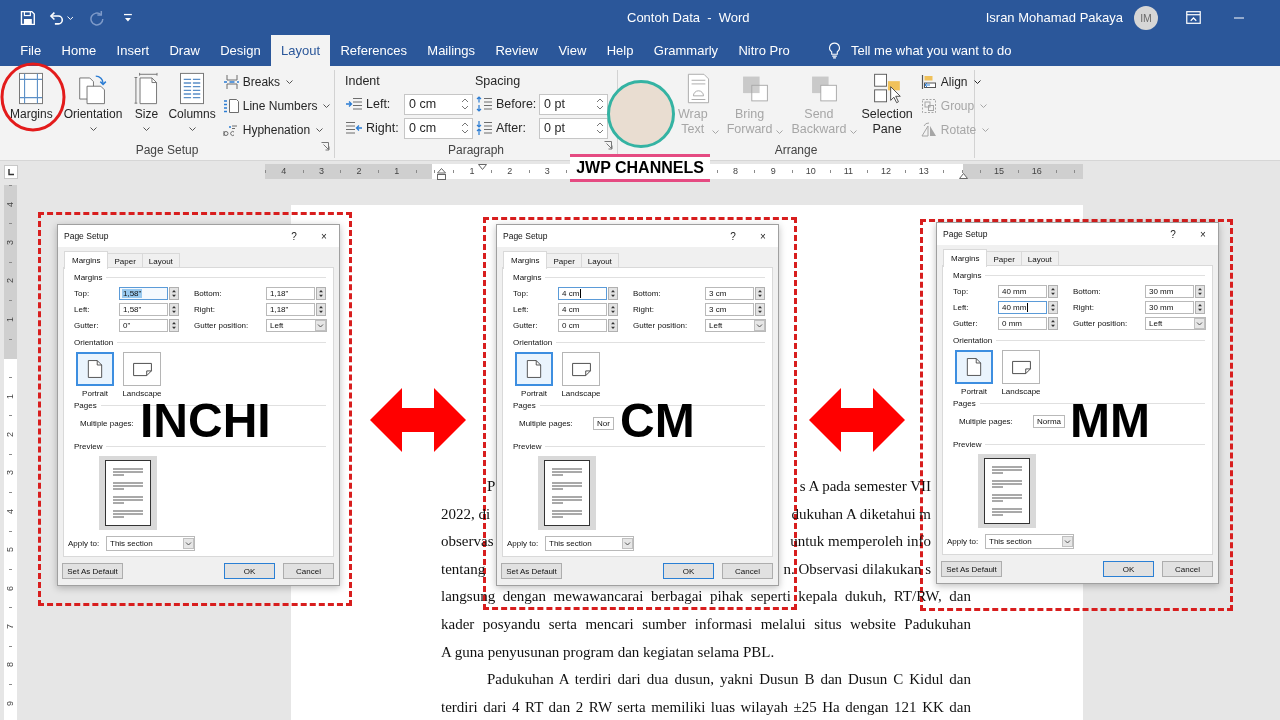 The width and height of the screenshot is (1280, 720). I want to click on tell-me-field: Tell me what you want to do, so click(945, 50).